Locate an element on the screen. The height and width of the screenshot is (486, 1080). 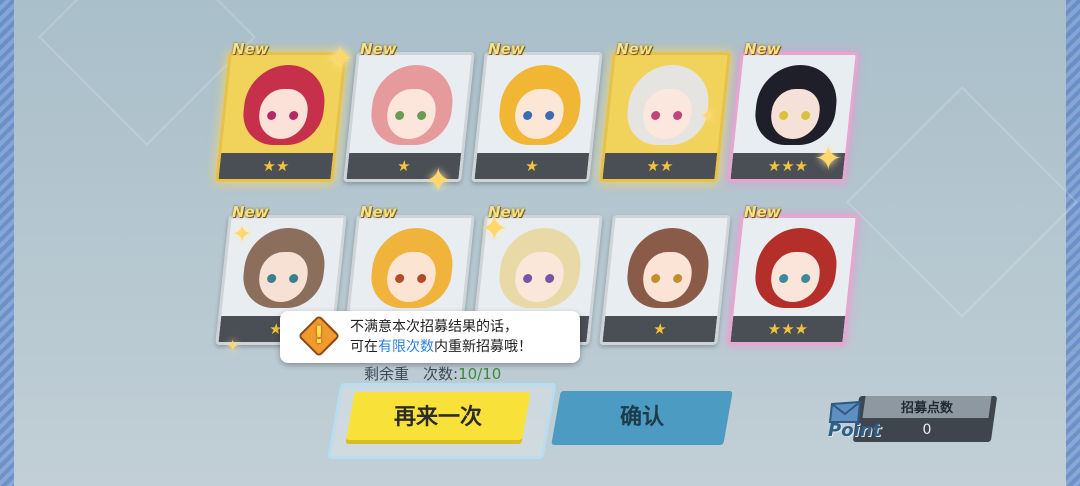
card-frame: ★★★ is located at coordinates (793, 280).